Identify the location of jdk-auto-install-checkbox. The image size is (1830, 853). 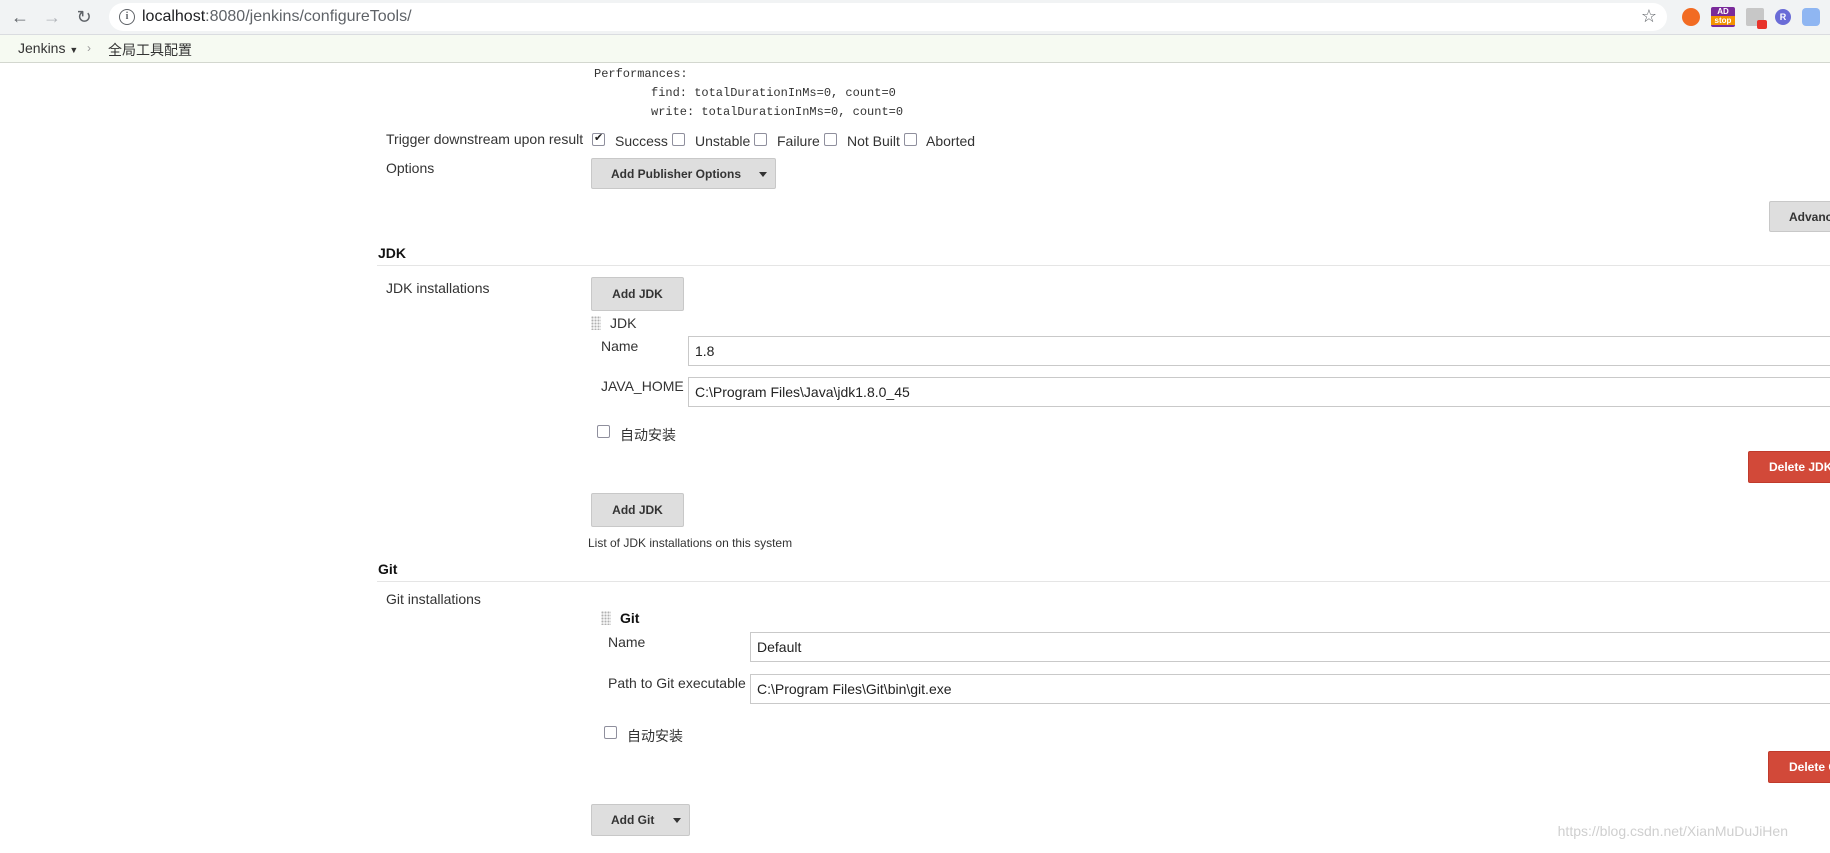
(603, 431).